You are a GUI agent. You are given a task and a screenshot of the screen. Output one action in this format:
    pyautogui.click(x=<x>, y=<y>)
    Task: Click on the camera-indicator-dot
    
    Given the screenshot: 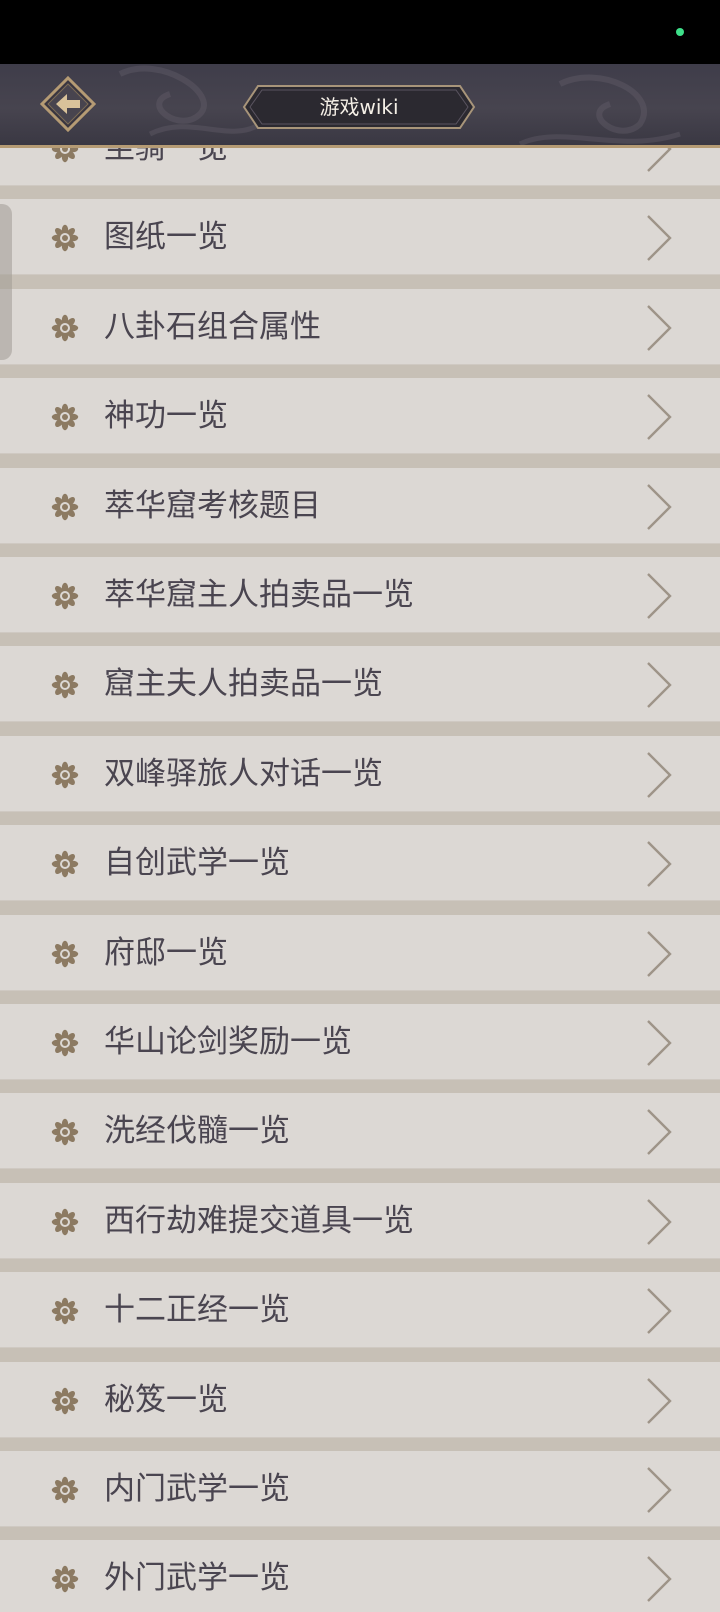 What is the action you would take?
    pyautogui.click(x=680, y=32)
    